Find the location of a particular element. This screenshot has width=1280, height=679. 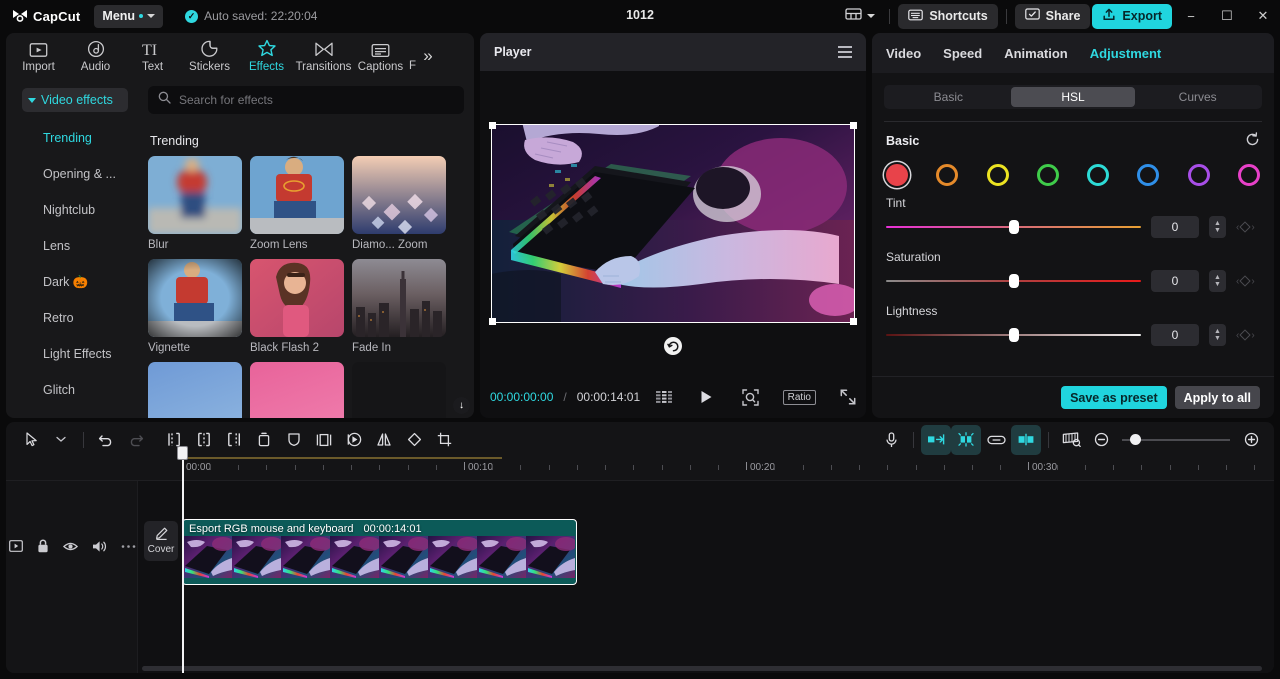

trim-left-icon is located at coordinates (204, 440).